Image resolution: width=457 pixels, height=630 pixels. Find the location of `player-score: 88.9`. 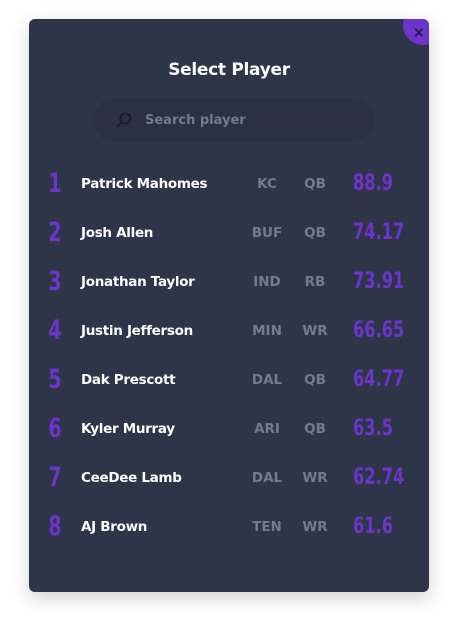

player-score: 88.9 is located at coordinates (373, 183).